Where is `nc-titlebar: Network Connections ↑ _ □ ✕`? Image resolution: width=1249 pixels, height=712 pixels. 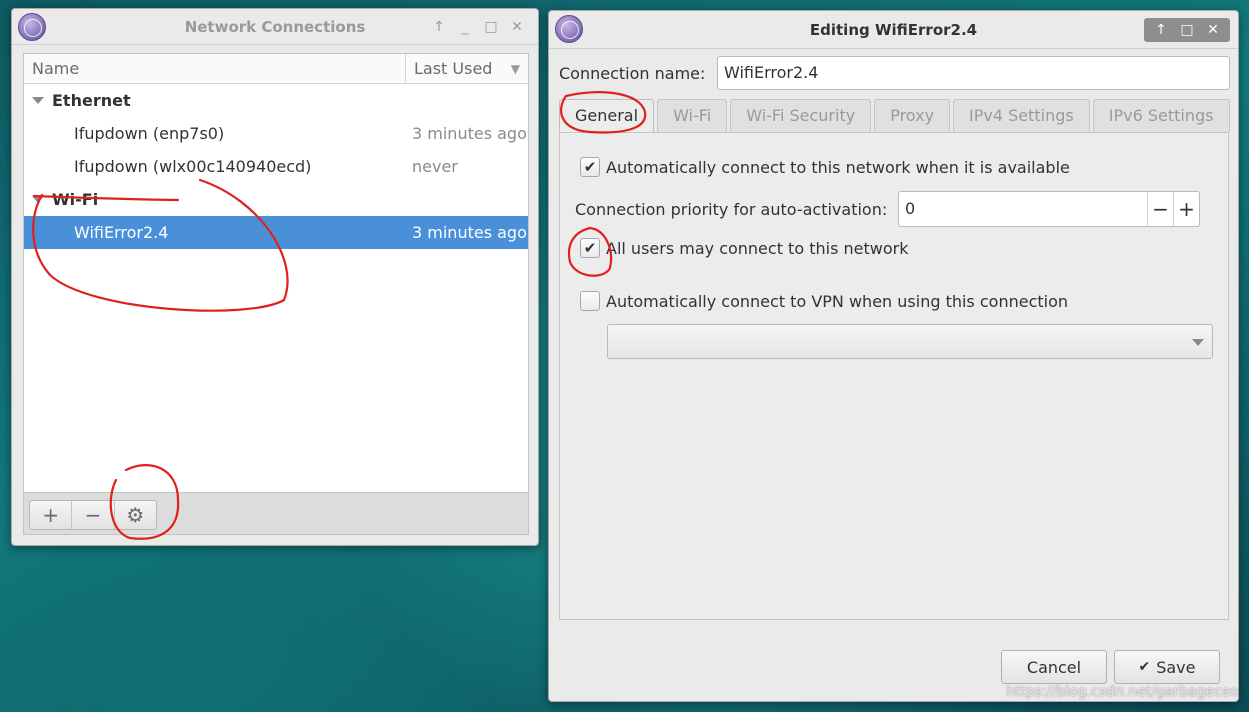 nc-titlebar: Network Connections ↑ _ □ ✕ is located at coordinates (275, 27).